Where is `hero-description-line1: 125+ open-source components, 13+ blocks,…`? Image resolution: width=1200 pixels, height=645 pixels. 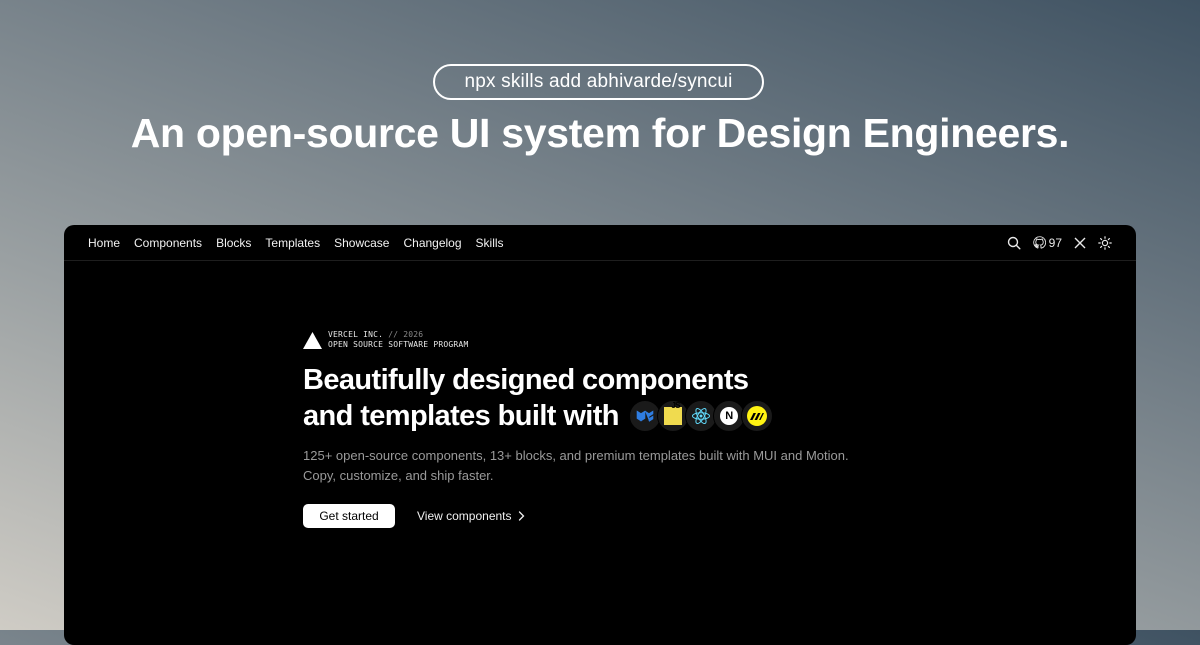 hero-description-line1: 125+ open-source components, 13+ blocks,… is located at coordinates (576, 455).